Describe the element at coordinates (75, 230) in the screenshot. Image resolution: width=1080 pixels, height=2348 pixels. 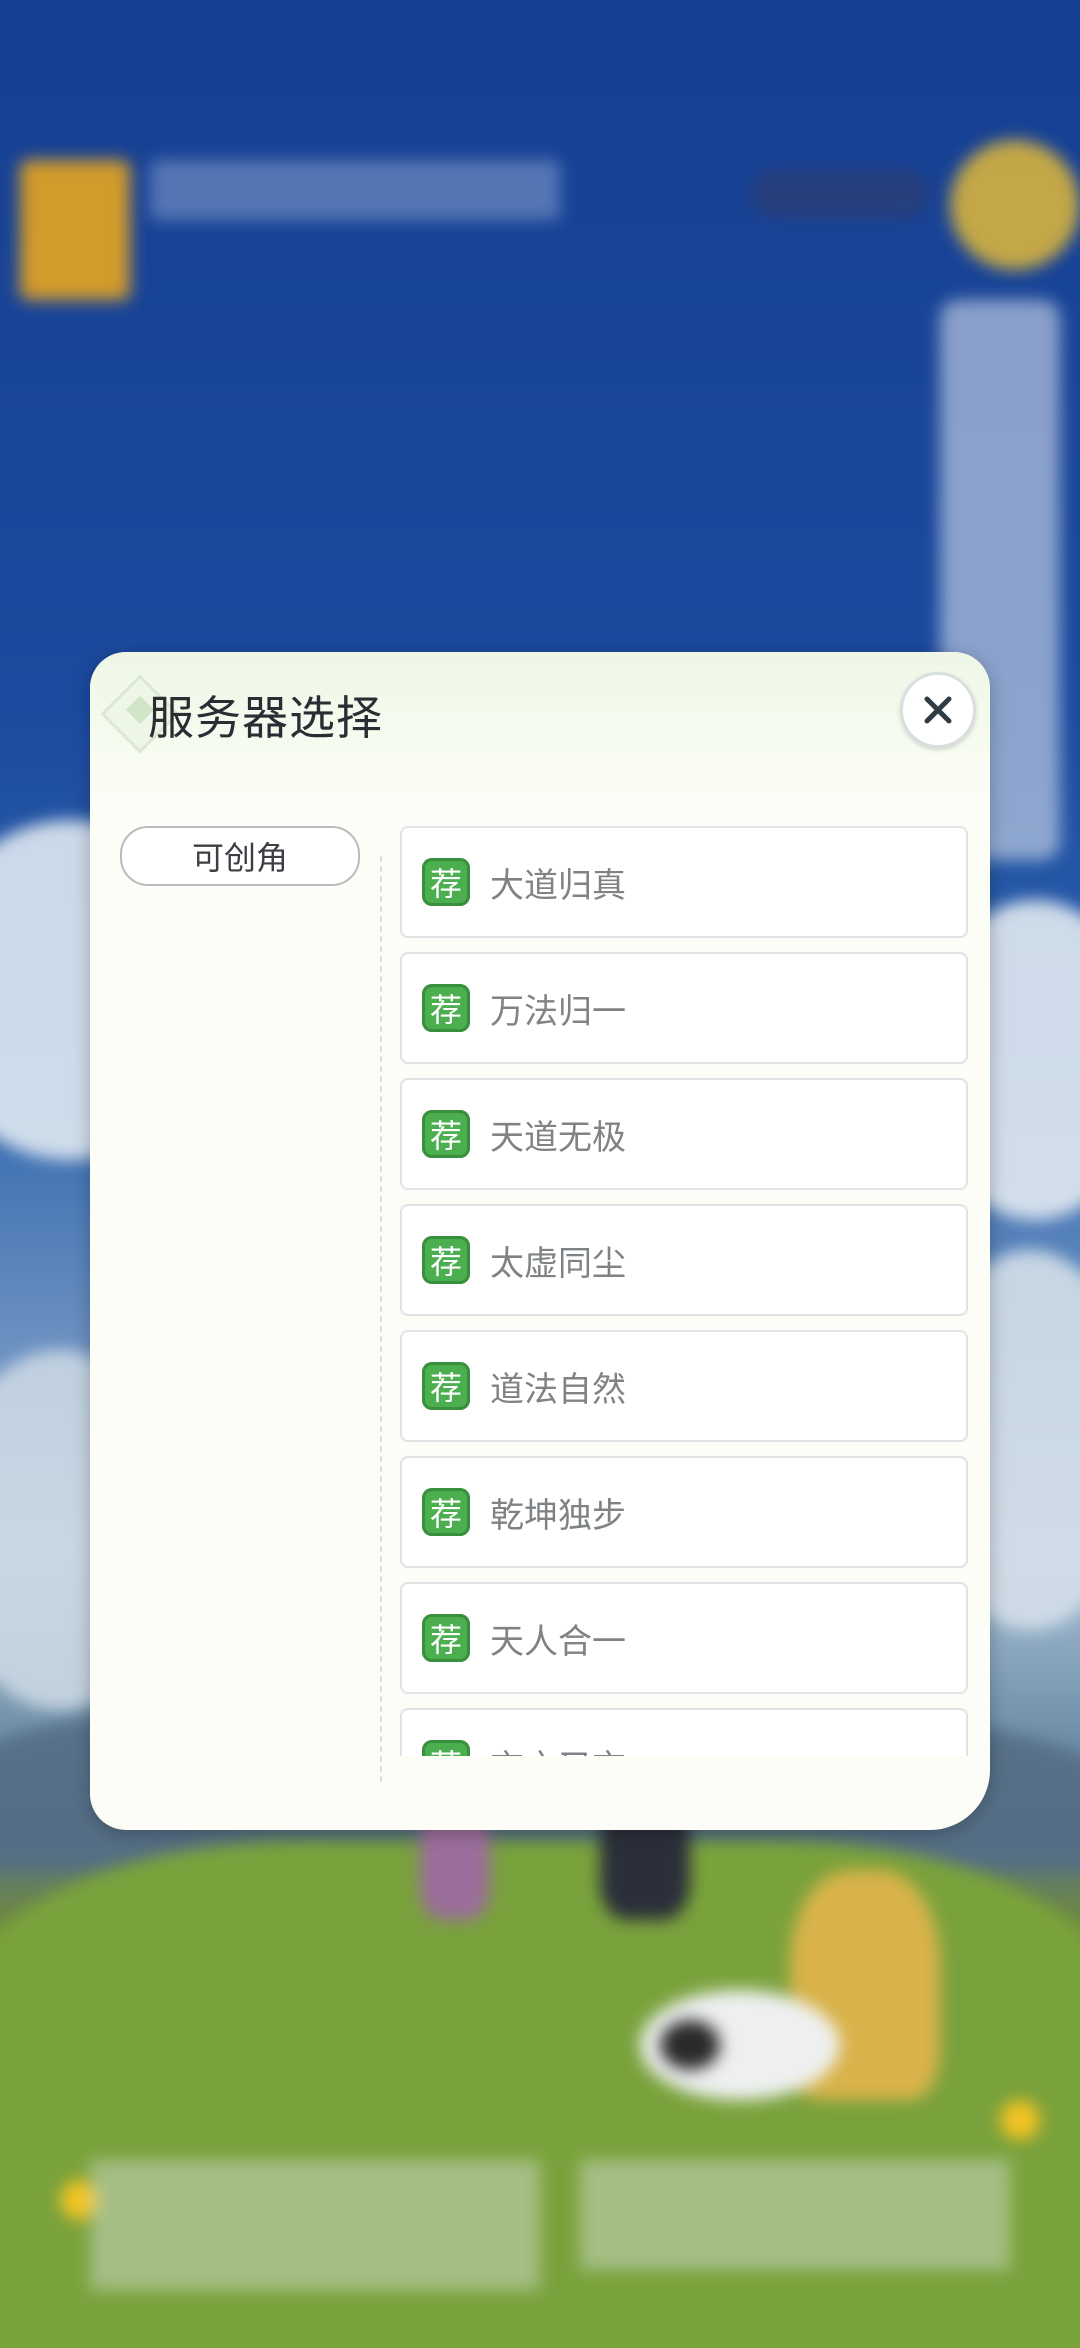
I see `age-rating-logo` at that location.